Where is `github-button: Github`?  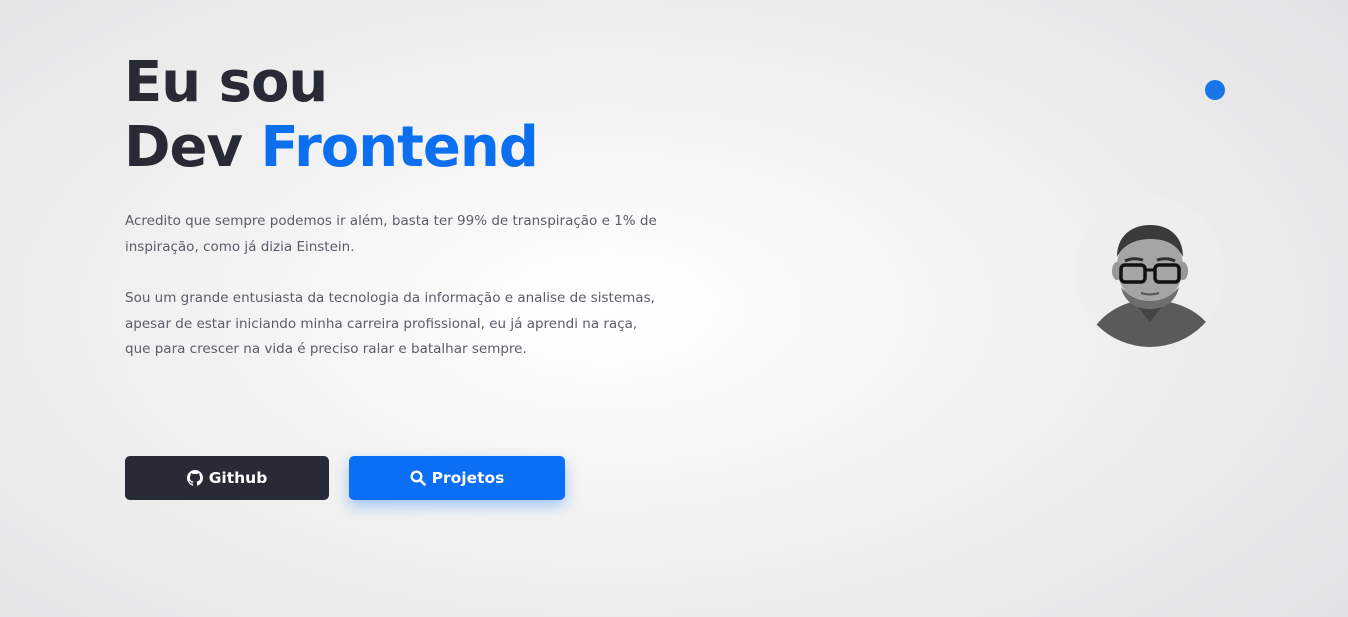
github-button: Github is located at coordinates (227, 478).